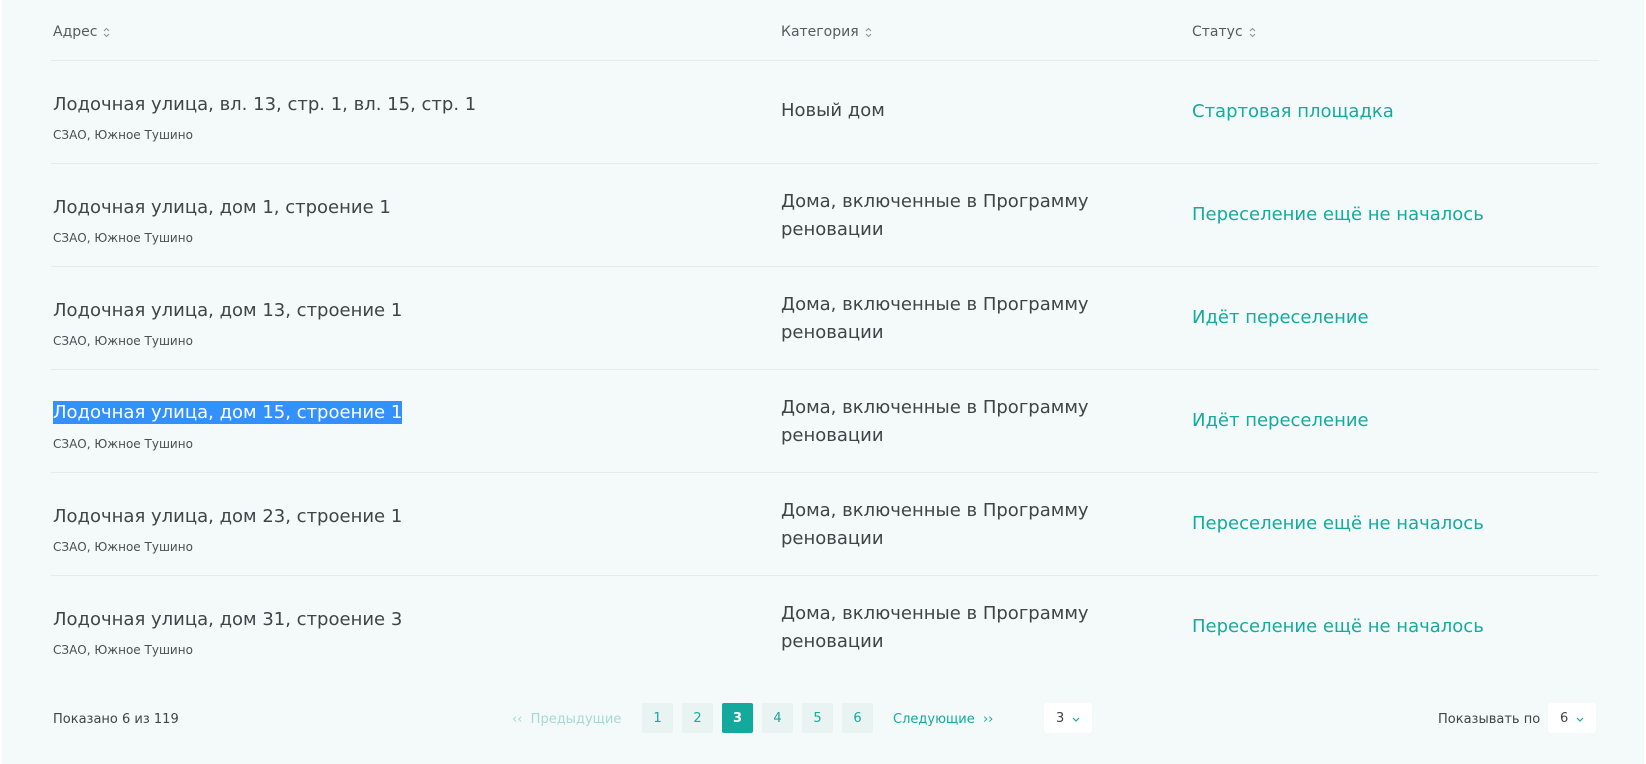 This screenshot has width=1646, height=764. I want to click on double-chevron-left-icon: ‹‹, so click(517, 719).